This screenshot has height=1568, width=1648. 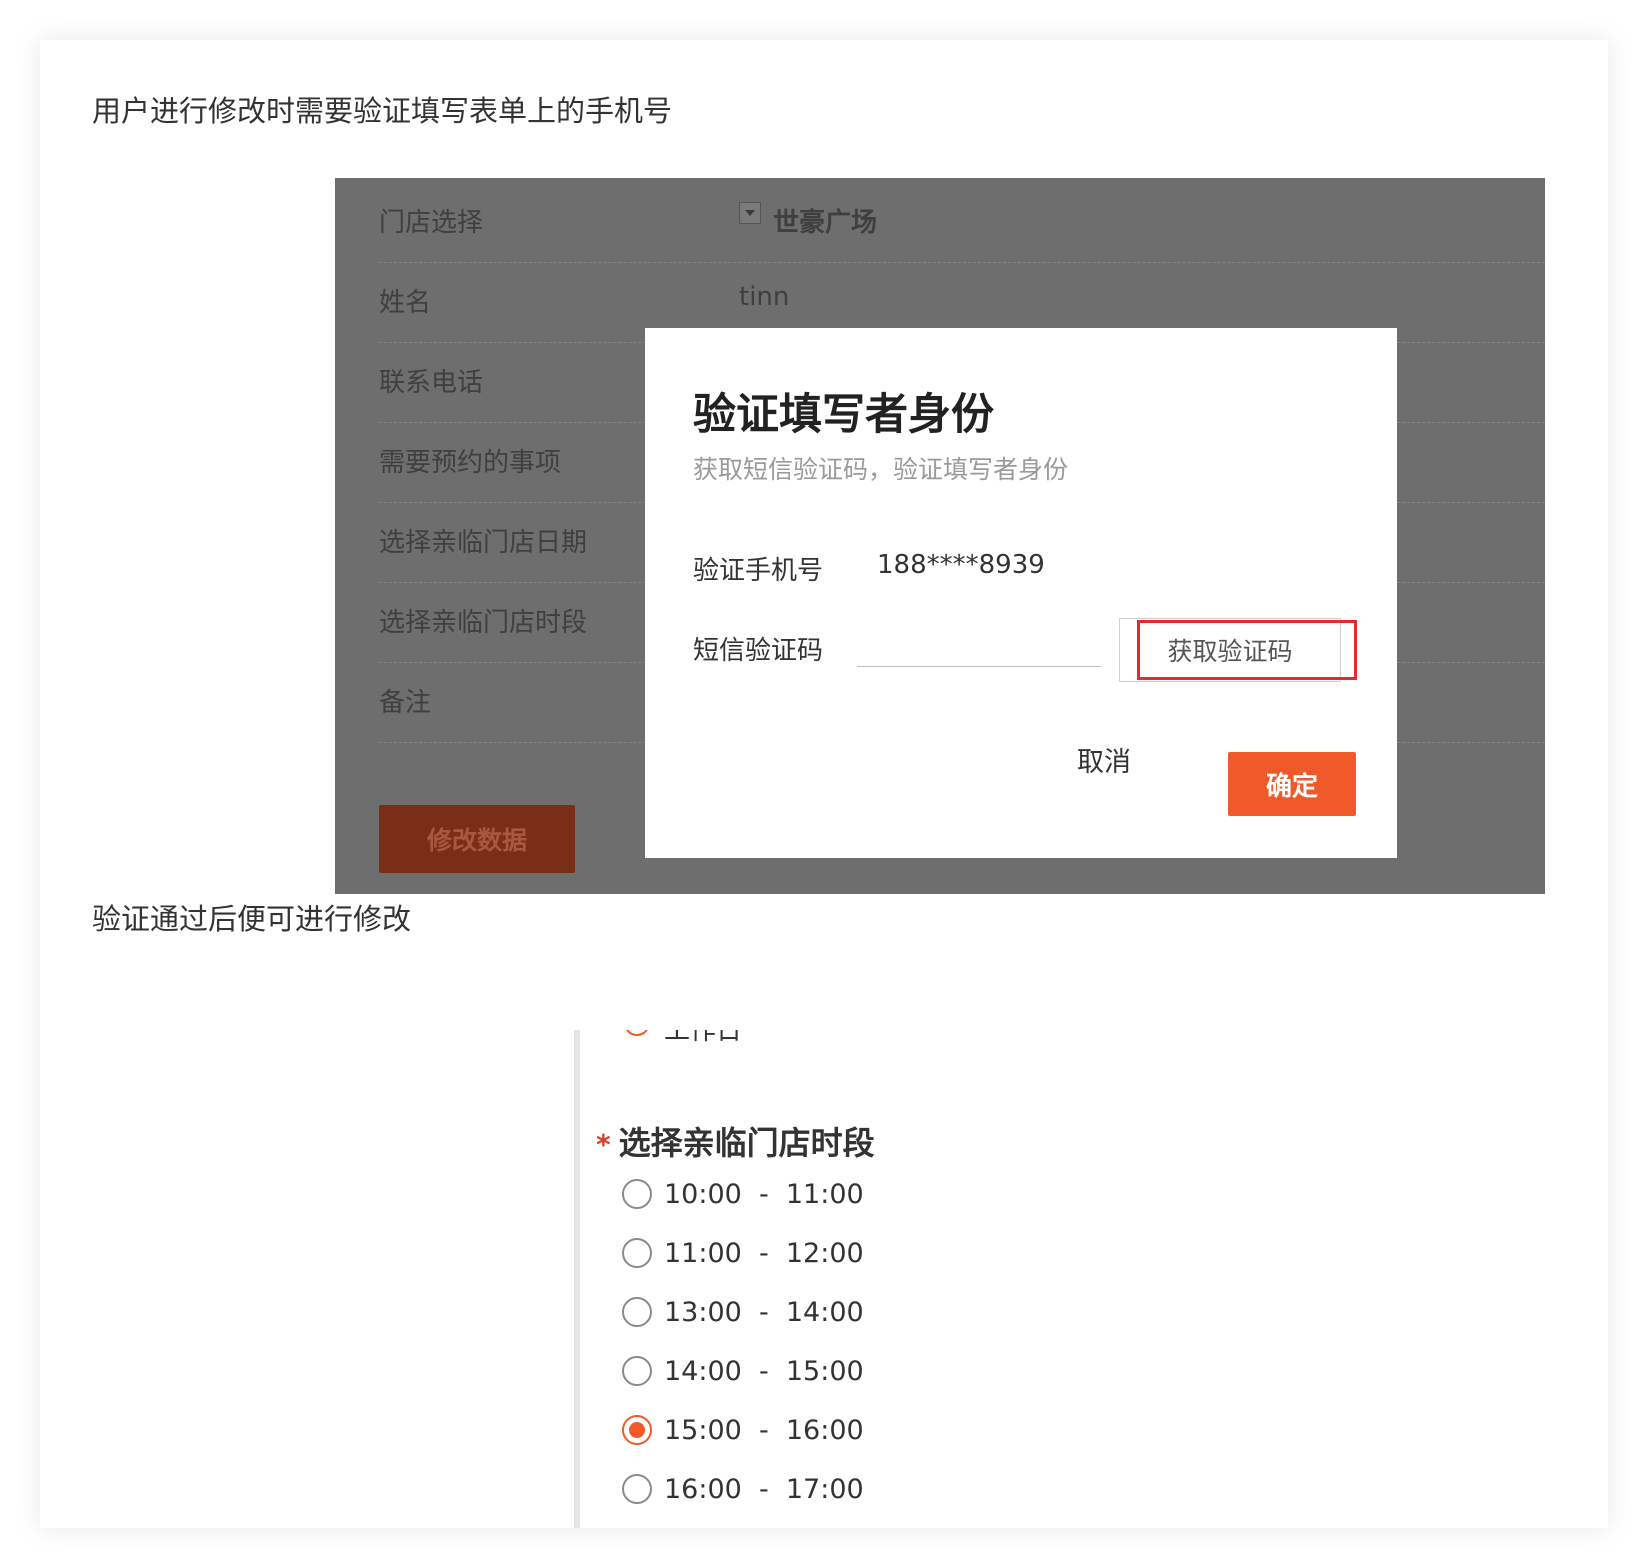 What do you see at coordinates (758, 651) in the screenshot?
I see `sms-code-label: 短信验证码` at bounding box center [758, 651].